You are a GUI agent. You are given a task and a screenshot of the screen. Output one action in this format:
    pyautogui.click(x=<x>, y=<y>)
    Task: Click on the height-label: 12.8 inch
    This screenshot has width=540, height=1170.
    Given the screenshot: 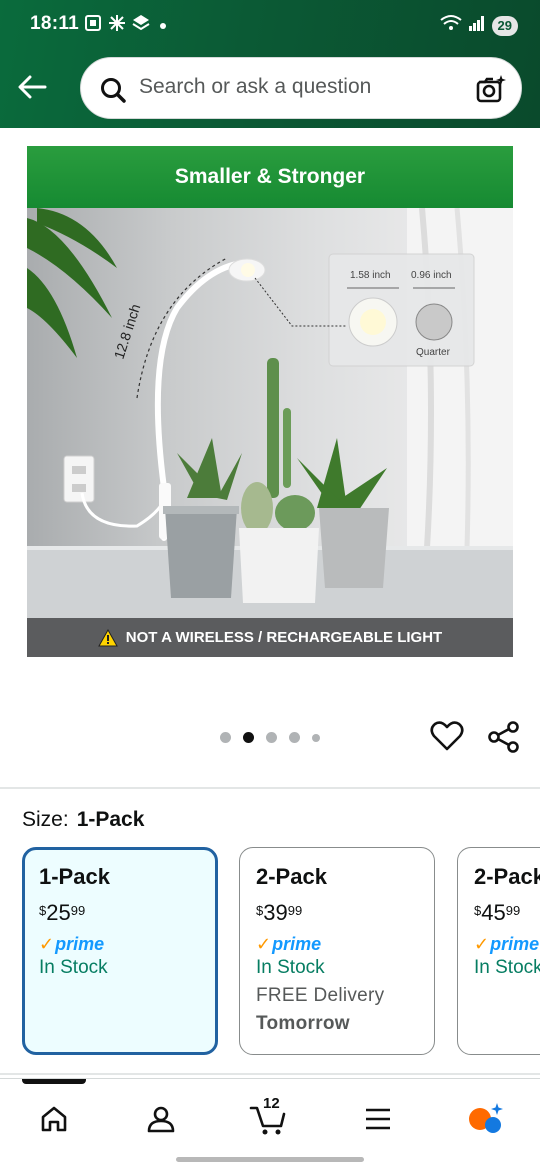 What is the action you would take?
    pyautogui.click(x=127, y=331)
    